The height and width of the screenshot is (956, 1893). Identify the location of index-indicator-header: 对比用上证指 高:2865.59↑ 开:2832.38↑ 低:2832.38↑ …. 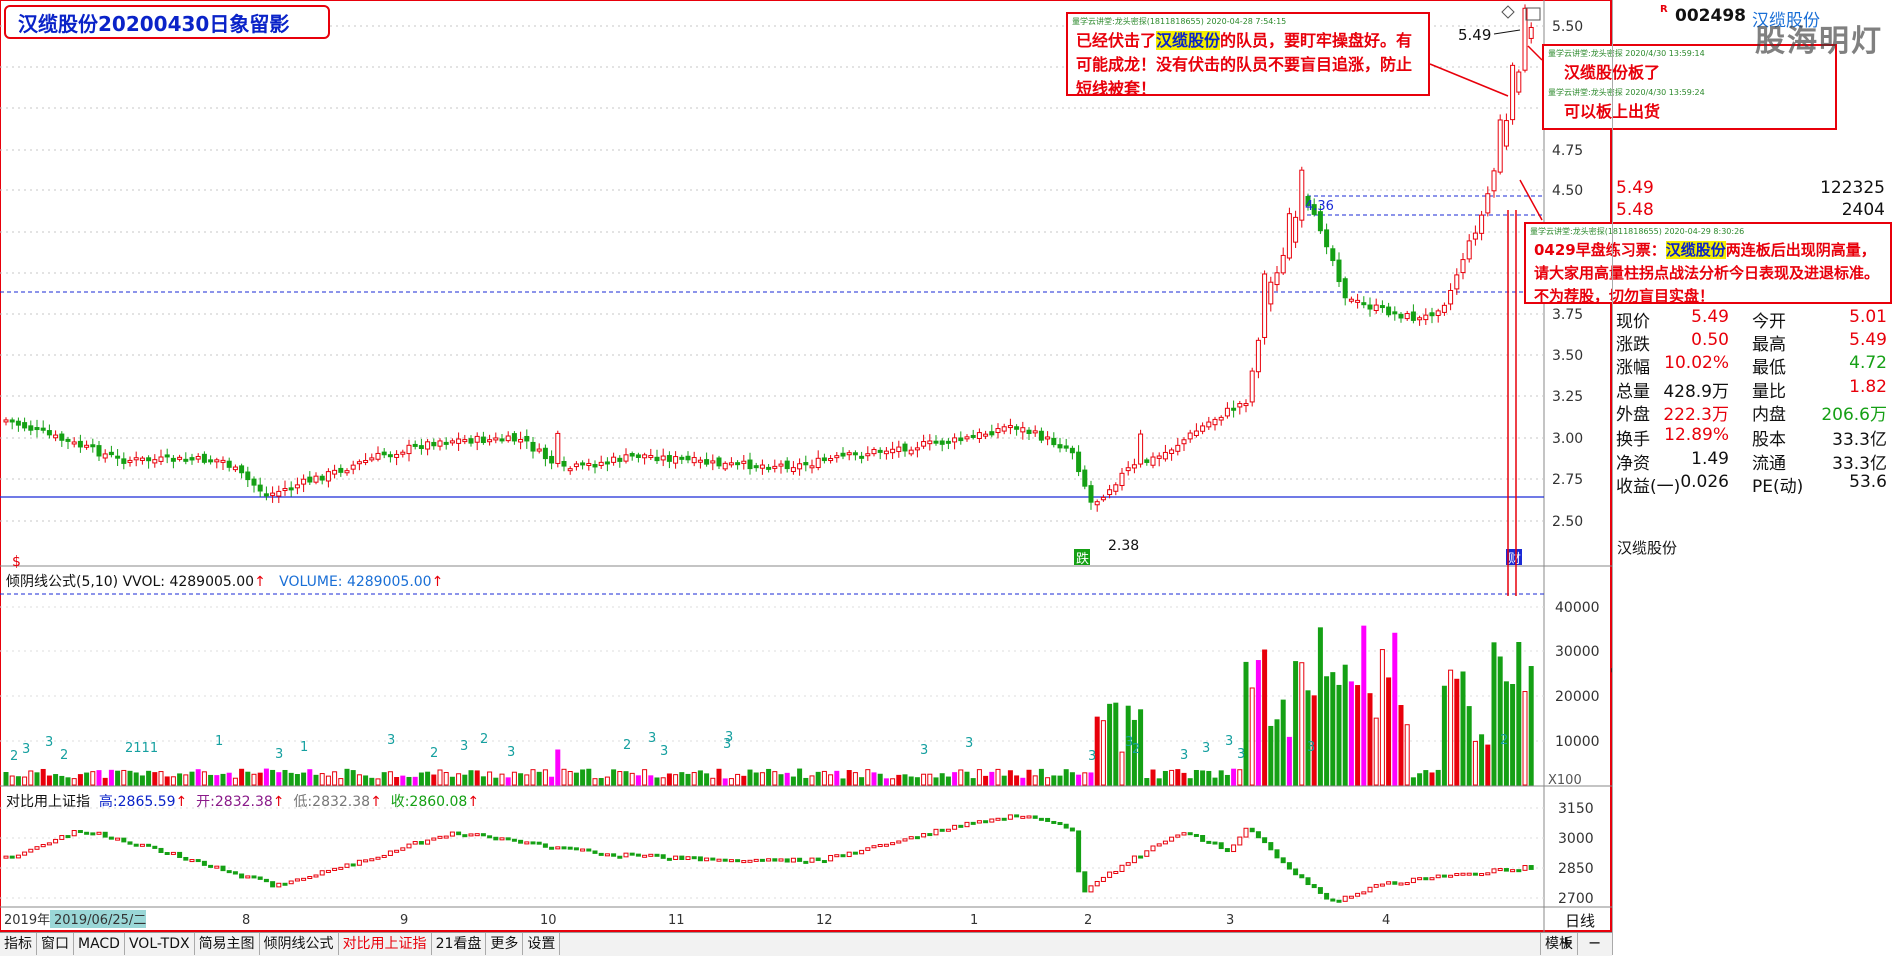
(242, 801).